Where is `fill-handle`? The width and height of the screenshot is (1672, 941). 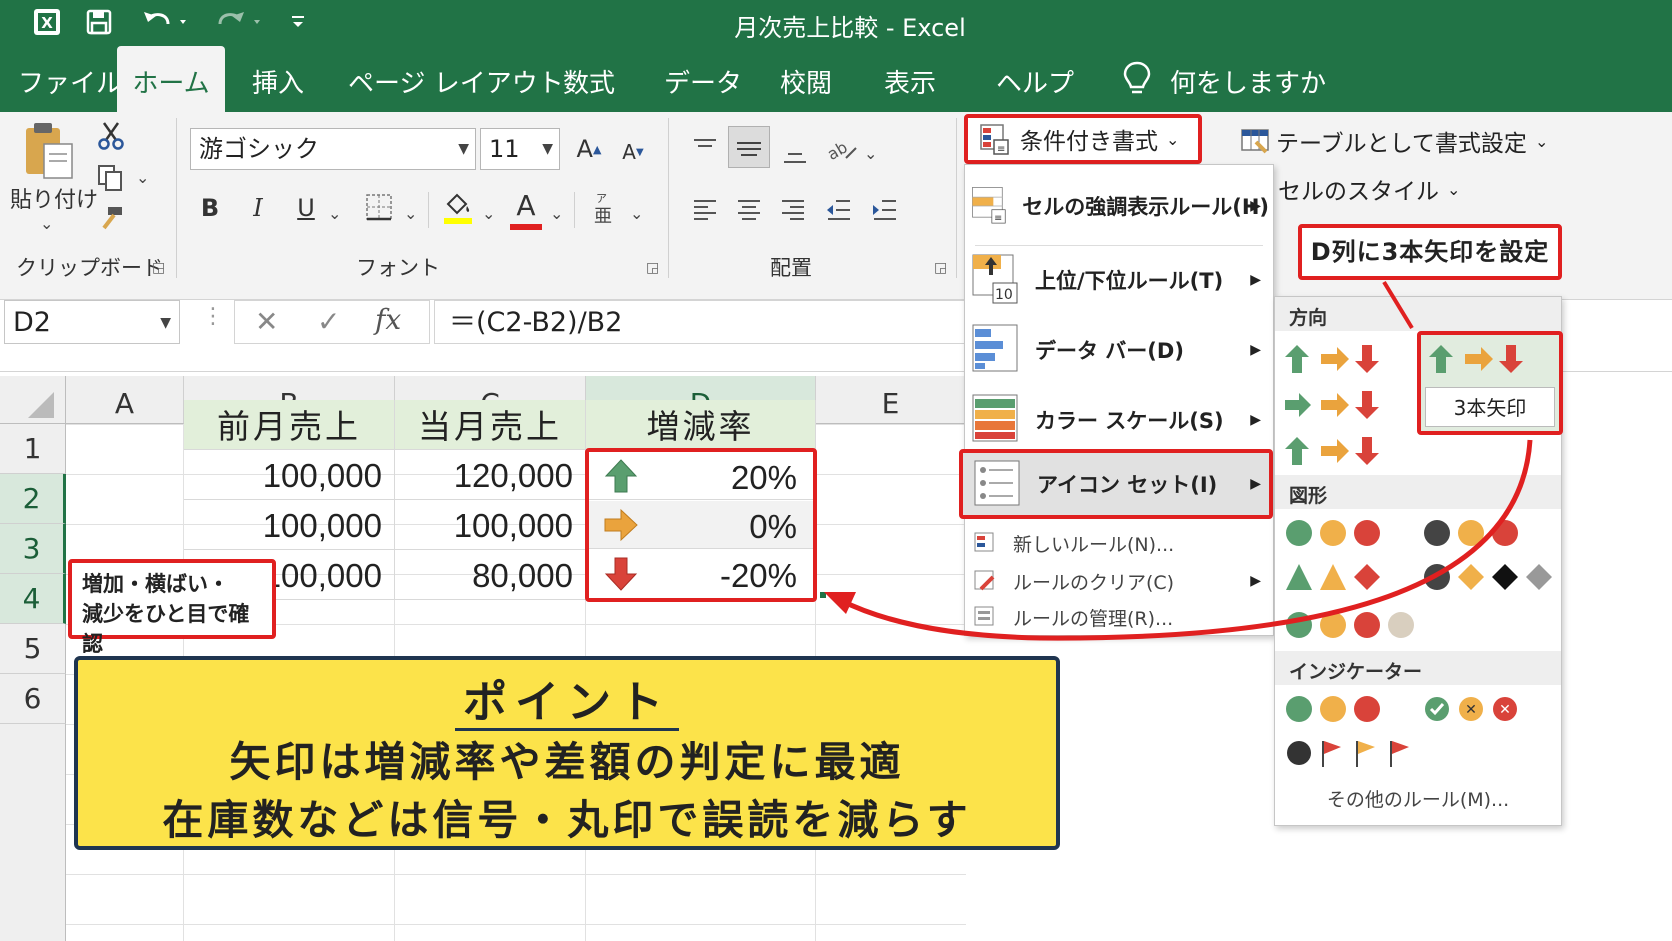 fill-handle is located at coordinates (823, 595).